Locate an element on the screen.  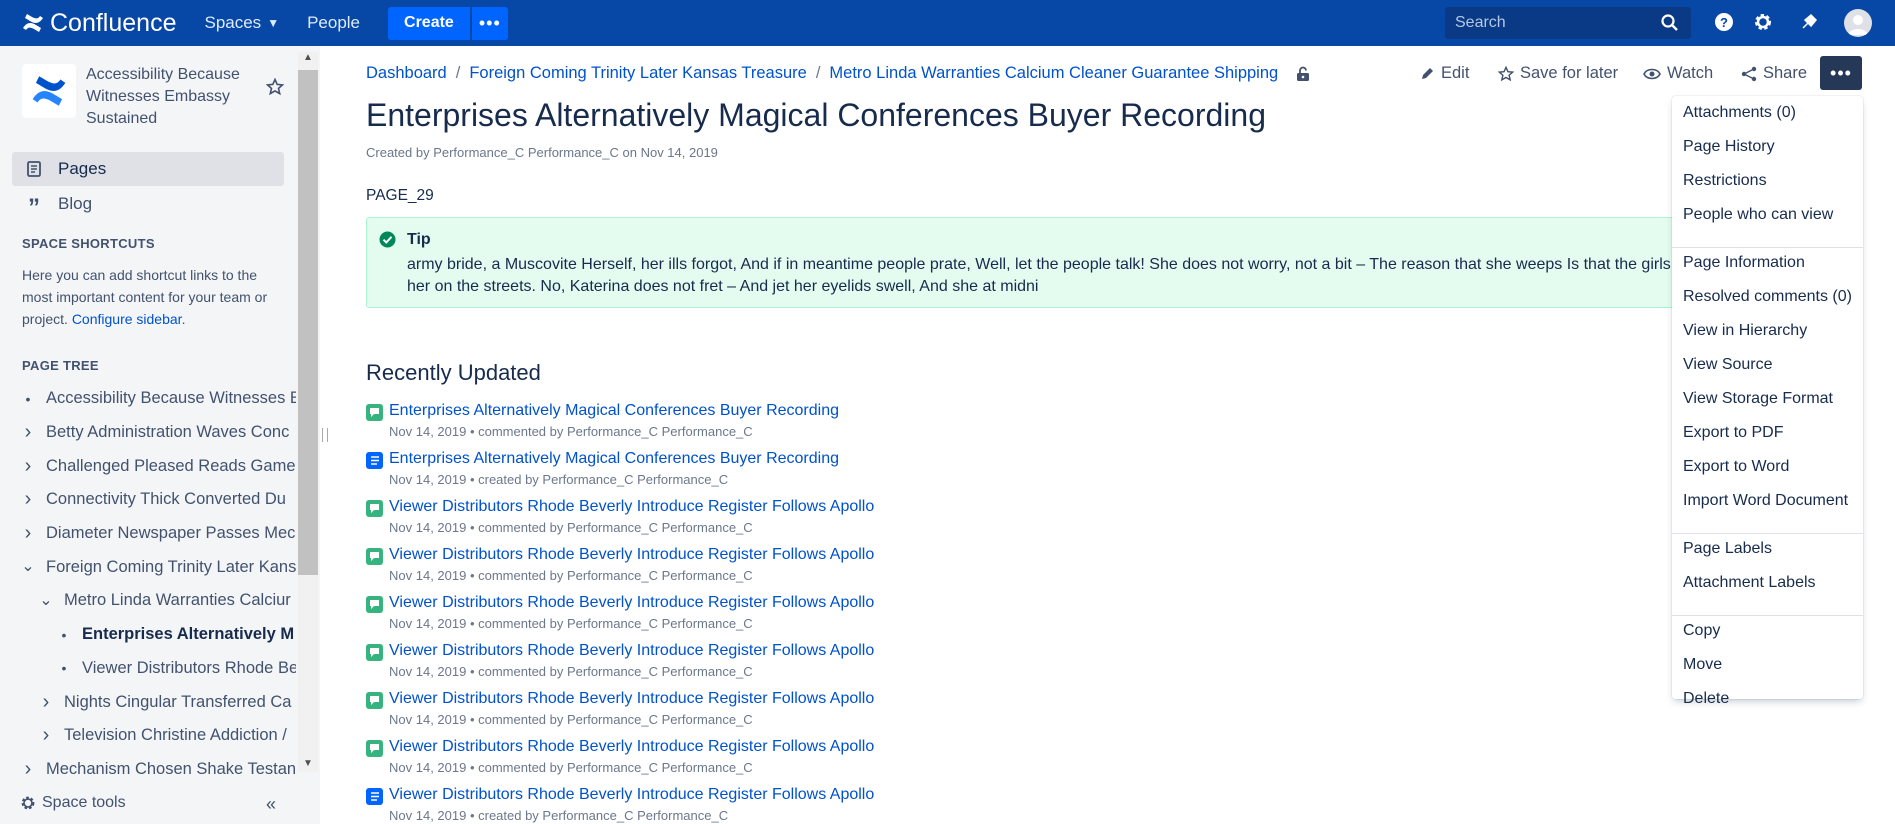
sidebar-item-pages: Pages is located at coordinates (148, 169).